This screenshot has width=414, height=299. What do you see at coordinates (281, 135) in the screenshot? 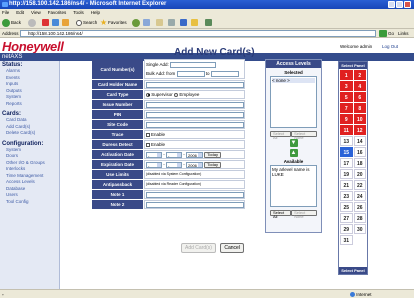
I see `selected-select-all-button: Select All` at bounding box center [281, 135].